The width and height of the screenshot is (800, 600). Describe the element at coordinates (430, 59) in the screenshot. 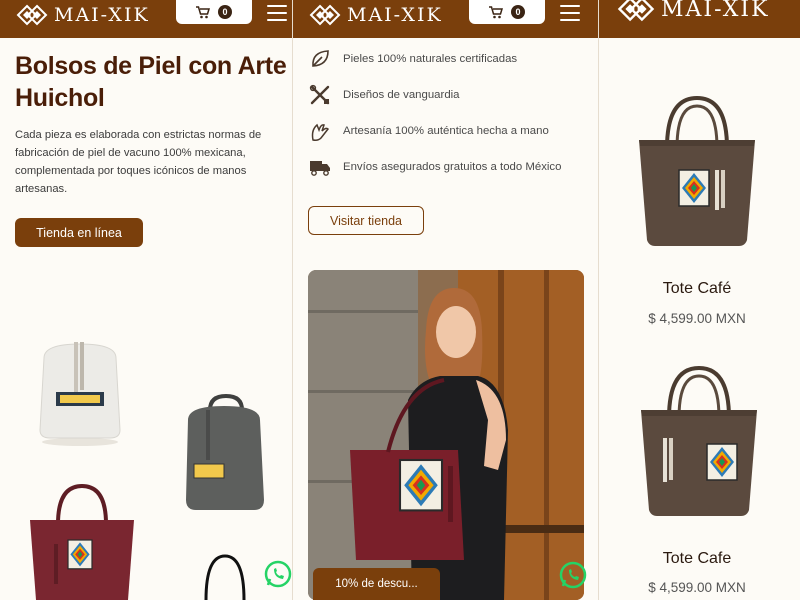

I see `feature-label: Pieles 100% naturales certificadas` at that location.